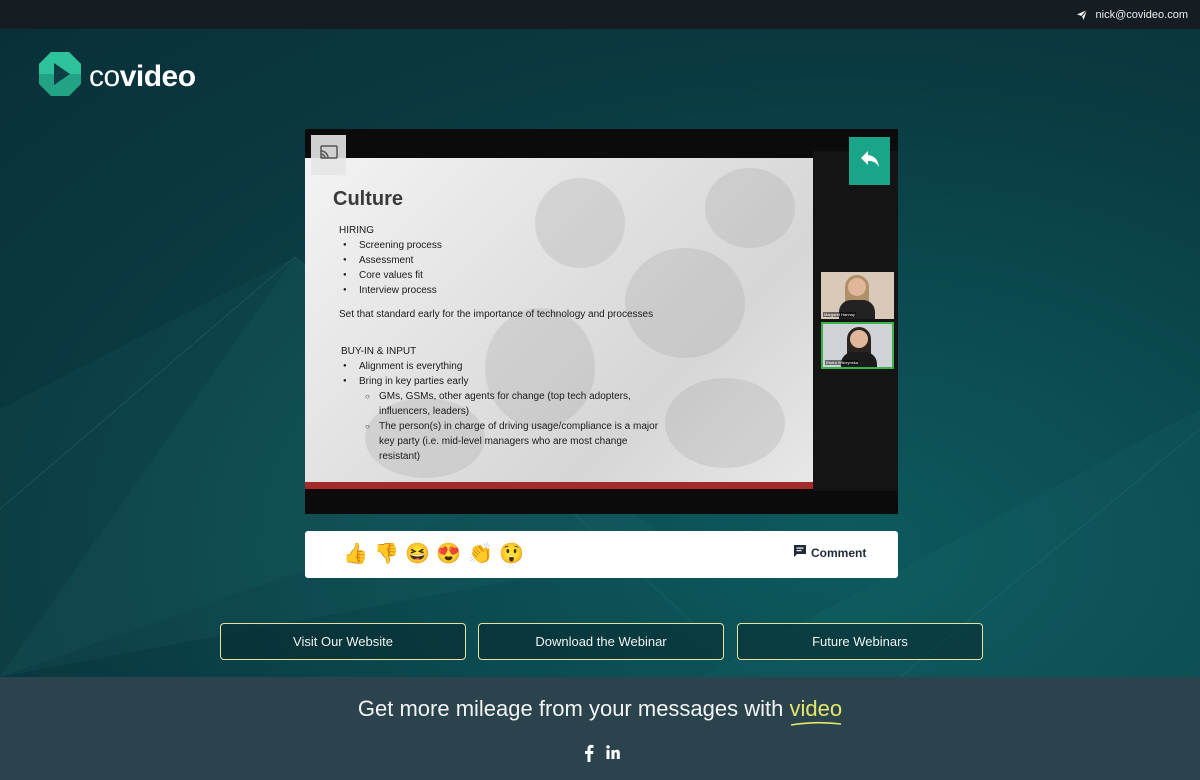 The width and height of the screenshot is (1200, 780). Describe the element at coordinates (343, 641) in the screenshot. I see `visit-website-button: Visit Our Website` at that location.